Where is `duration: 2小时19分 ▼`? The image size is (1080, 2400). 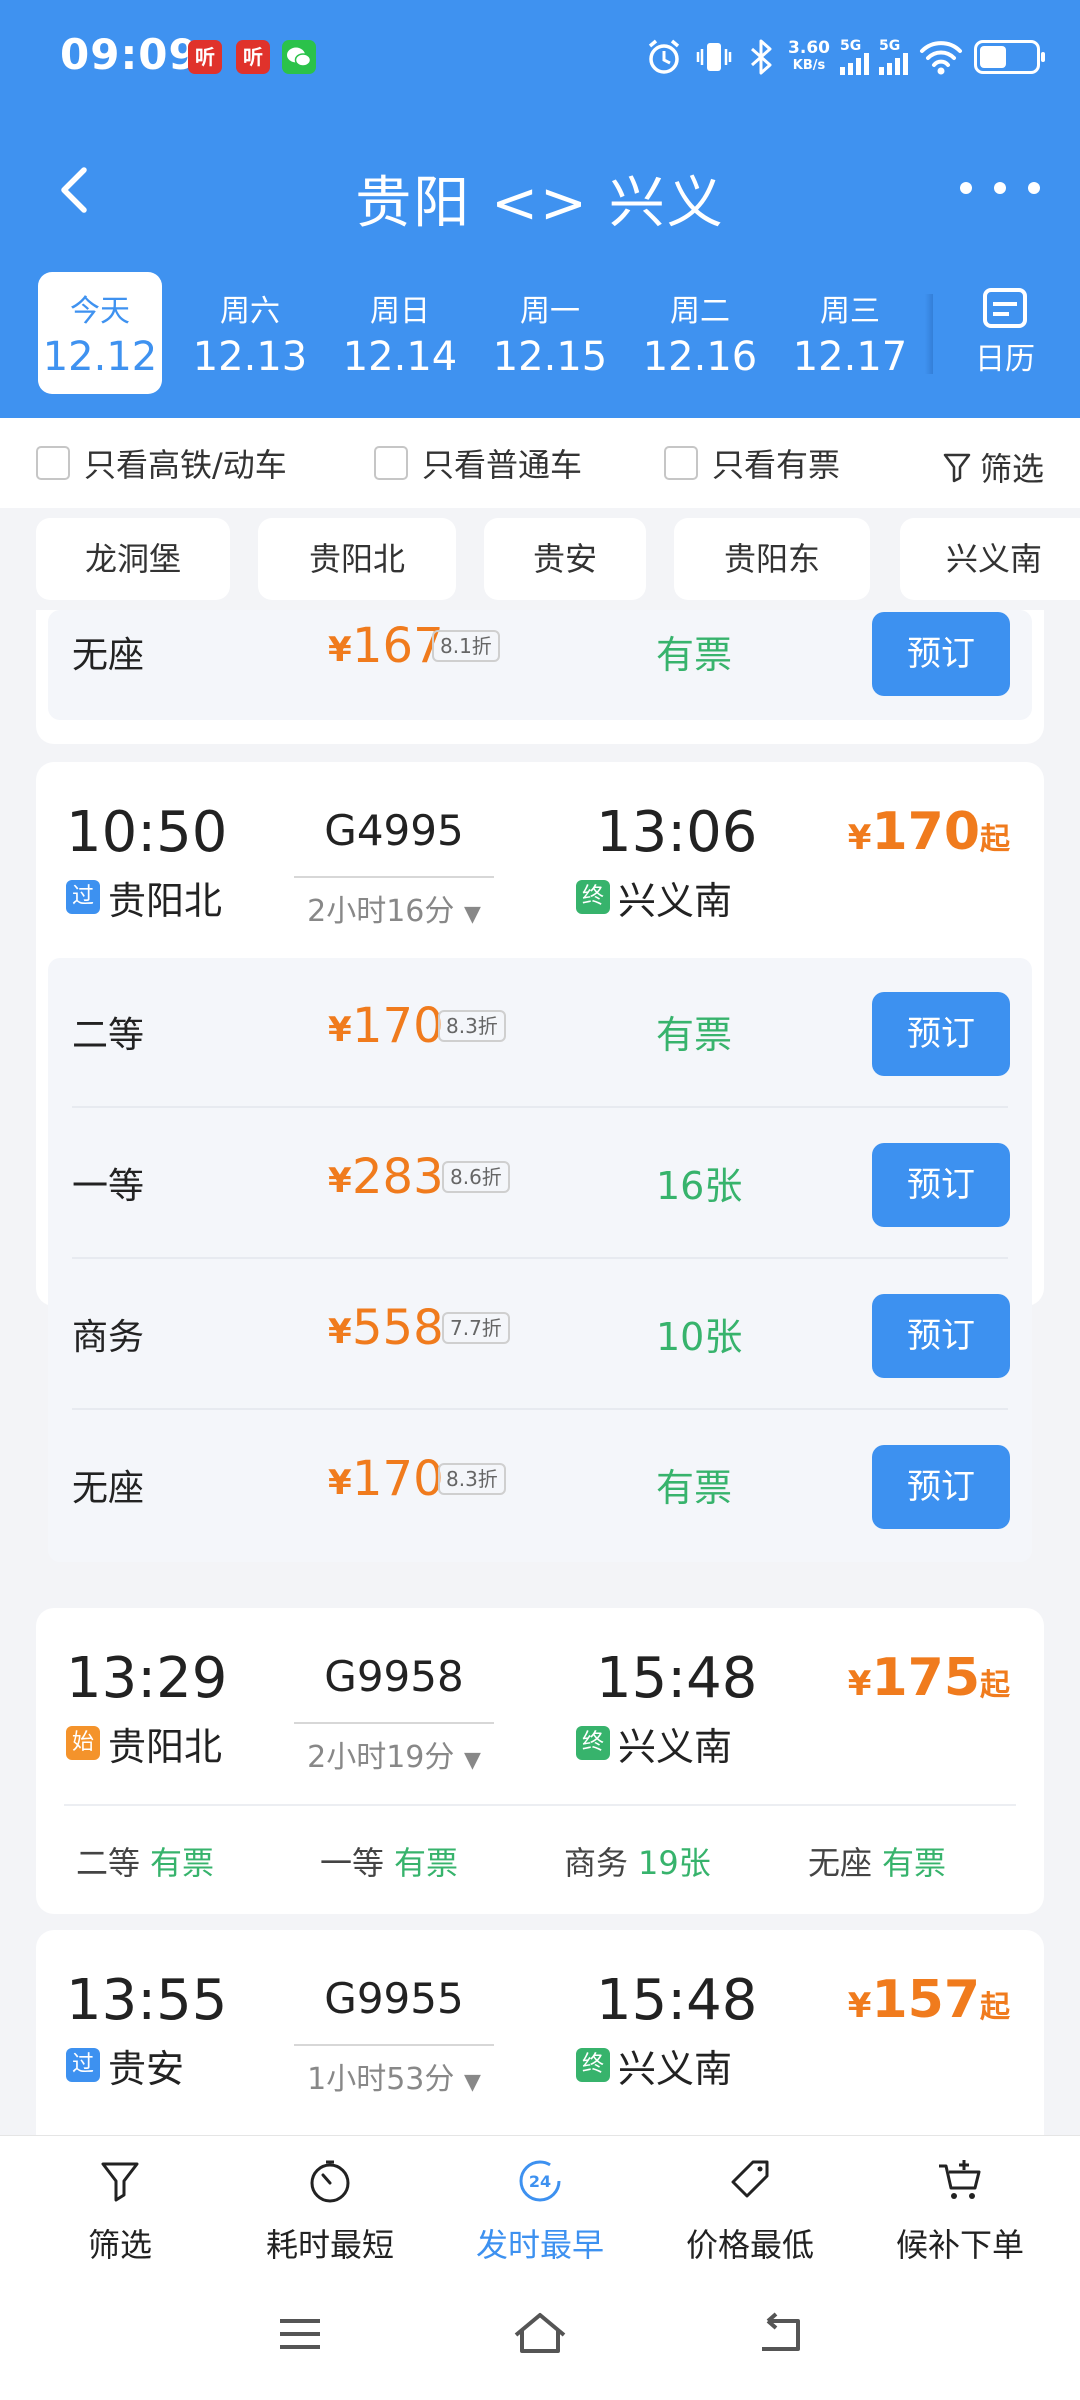
duration: 2小时19分 ▼ is located at coordinates (394, 1749).